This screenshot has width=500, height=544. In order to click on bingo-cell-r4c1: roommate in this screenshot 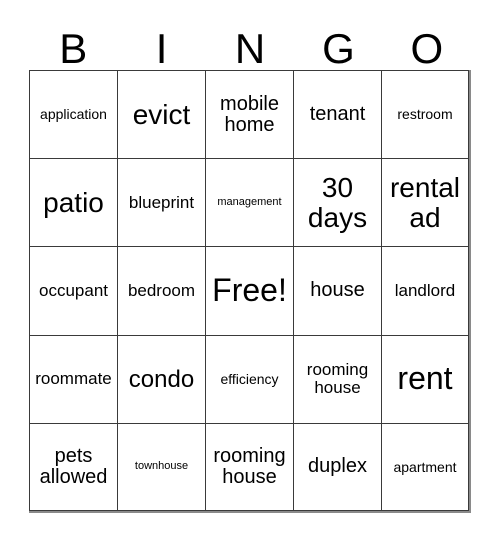, I will do `click(73, 378)`.